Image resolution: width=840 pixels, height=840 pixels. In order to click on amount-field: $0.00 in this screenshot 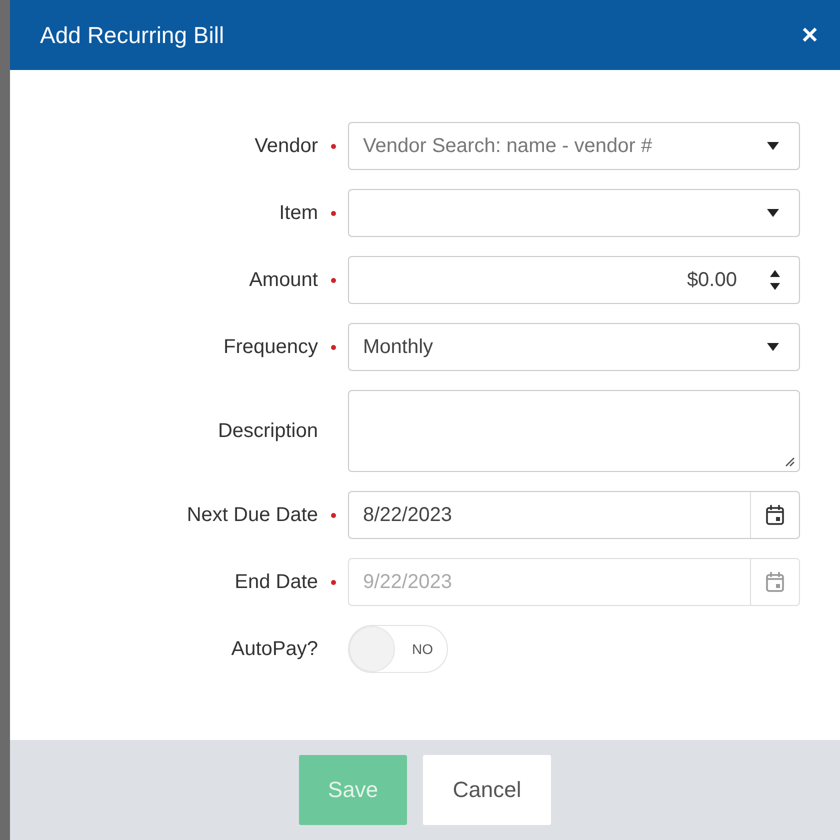, I will do `click(574, 280)`.